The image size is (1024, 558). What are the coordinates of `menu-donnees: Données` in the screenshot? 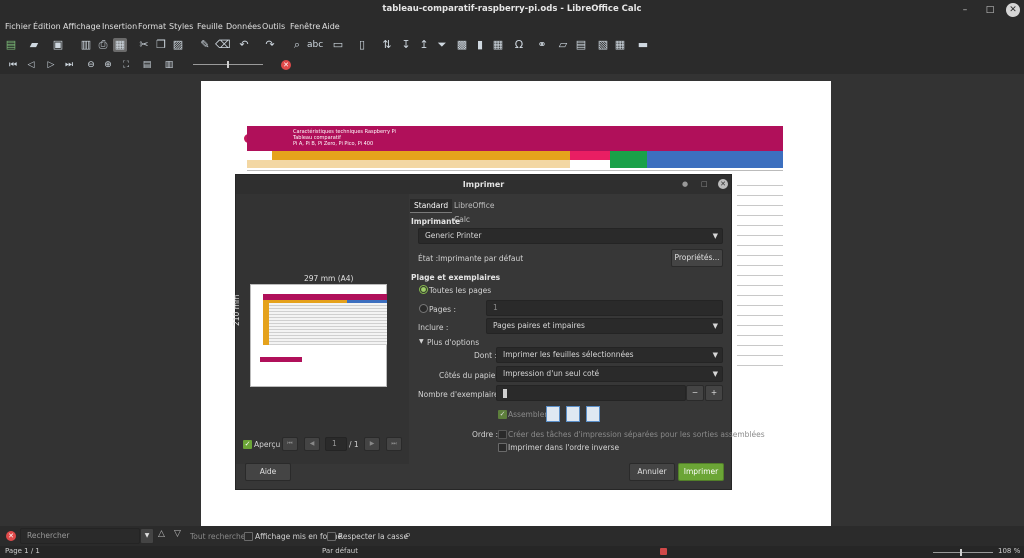 It's located at (243, 26).